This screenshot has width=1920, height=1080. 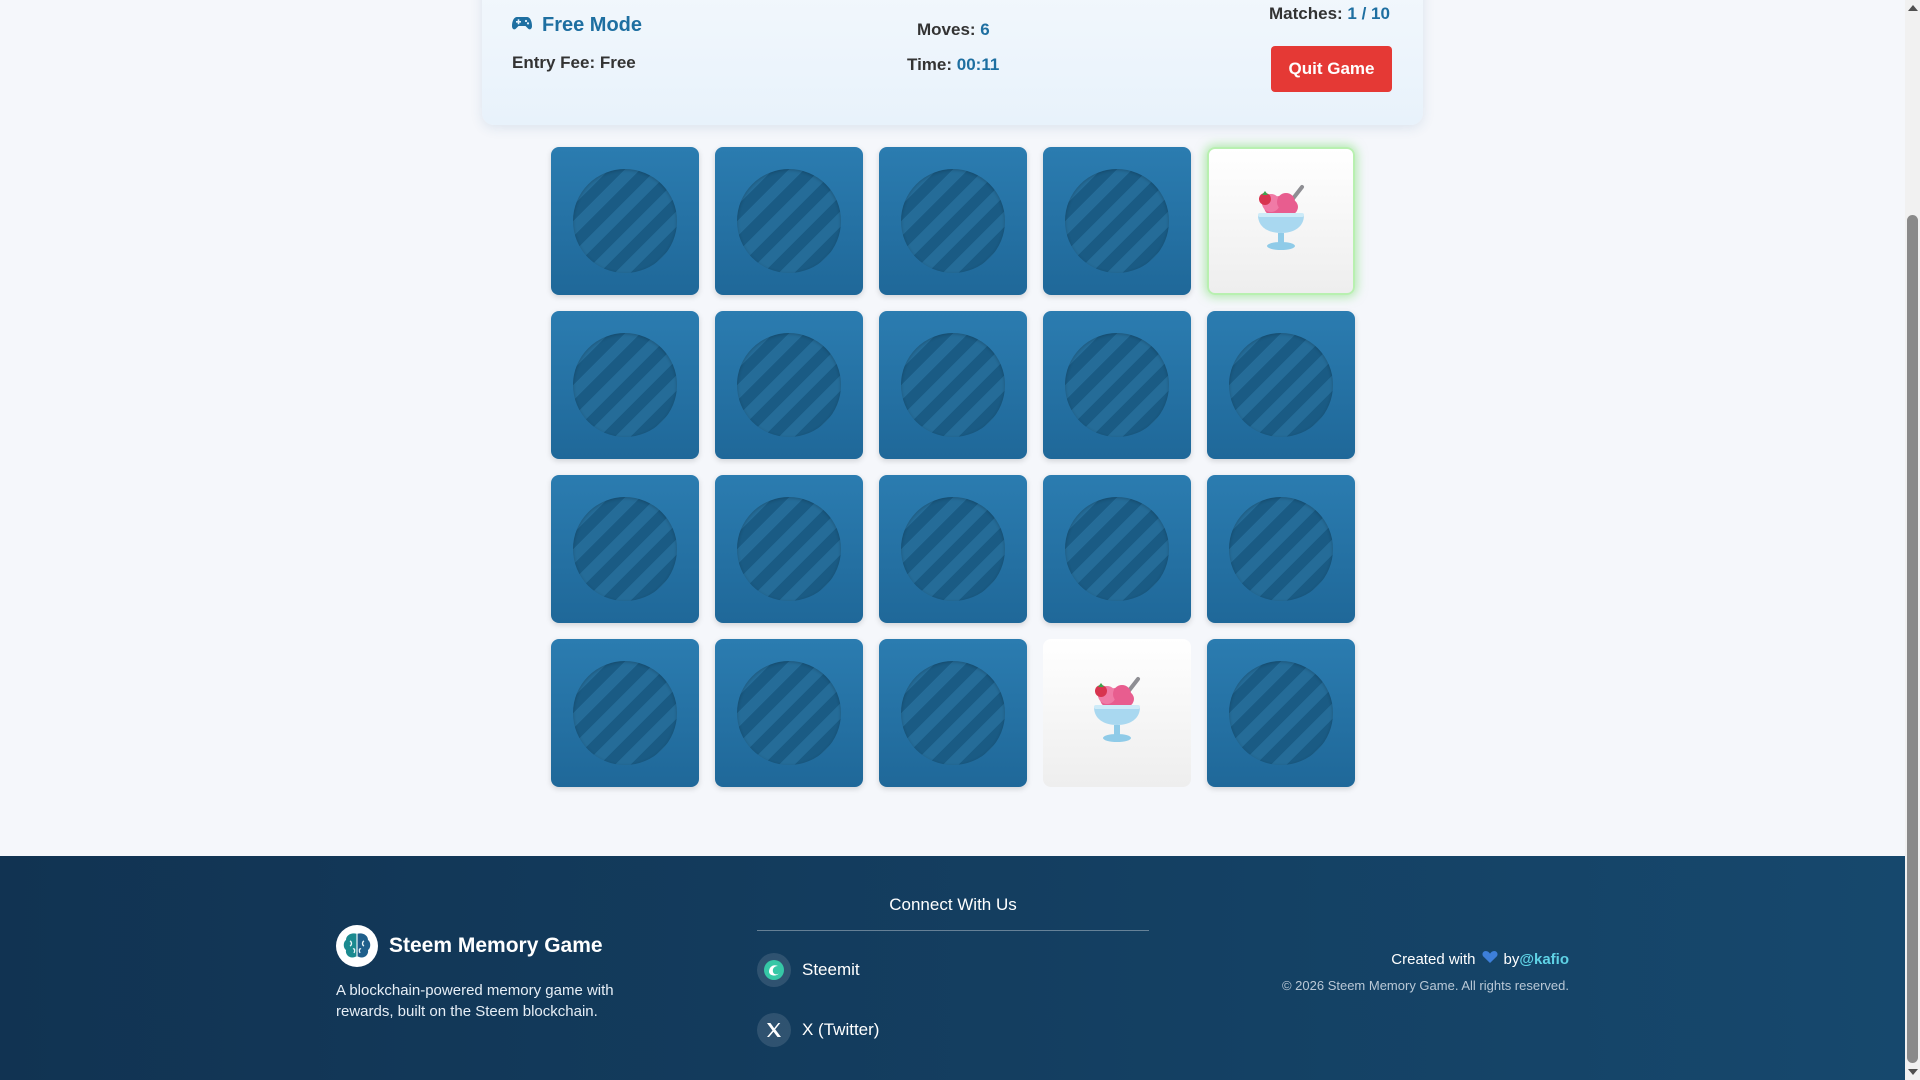 What do you see at coordinates (932, 64) in the screenshot?
I see `time-label: Time:` at bounding box center [932, 64].